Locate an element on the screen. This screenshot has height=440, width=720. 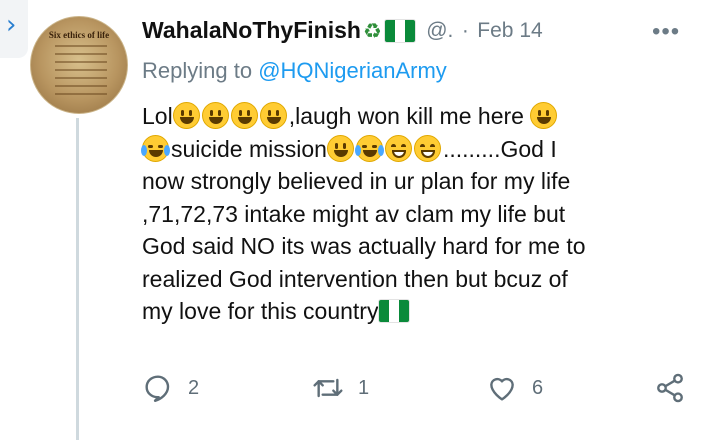
share-button is located at coordinates (670, 388).